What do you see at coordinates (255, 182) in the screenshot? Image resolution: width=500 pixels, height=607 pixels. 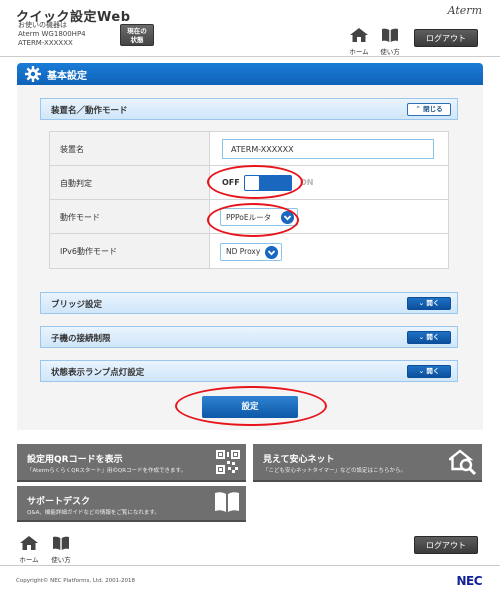 I see `annotation-toggle-highlight` at bounding box center [255, 182].